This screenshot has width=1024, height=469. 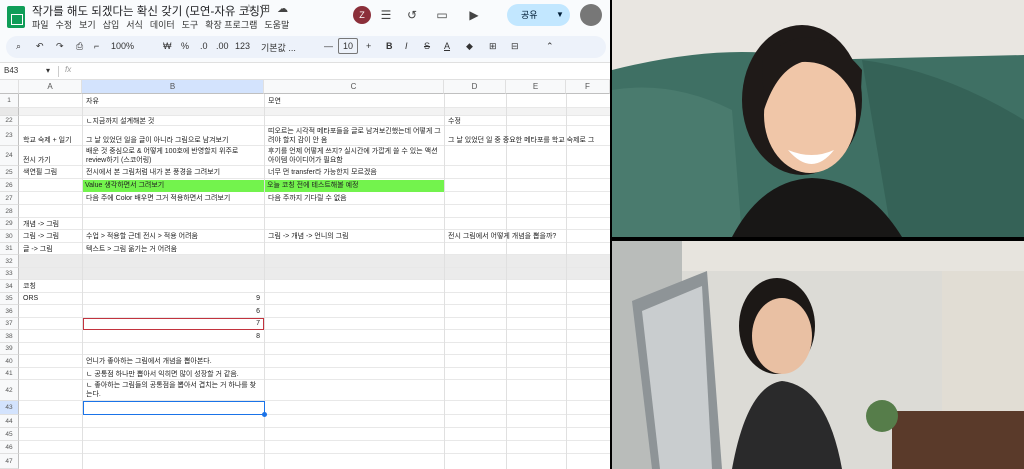 I want to click on cell-b1: 자유, so click(x=173, y=101).